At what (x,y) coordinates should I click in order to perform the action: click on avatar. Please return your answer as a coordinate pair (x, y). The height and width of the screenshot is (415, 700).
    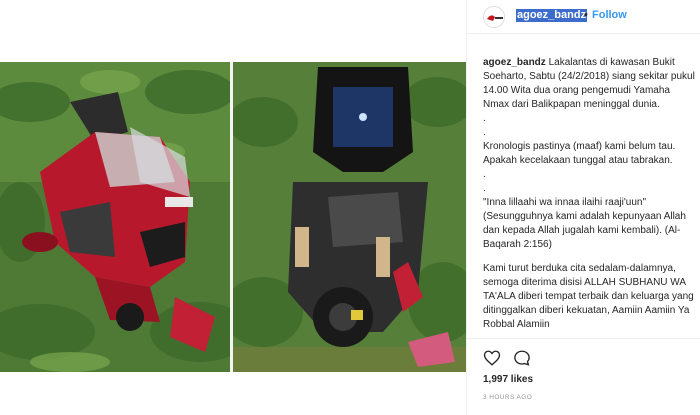
    Looking at the image, I should click on (494, 17).